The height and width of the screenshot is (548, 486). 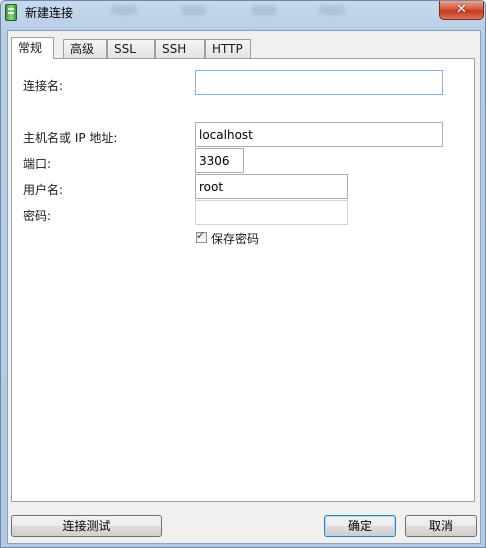 I want to click on save-password-checkbox: ✓, so click(x=201, y=236).